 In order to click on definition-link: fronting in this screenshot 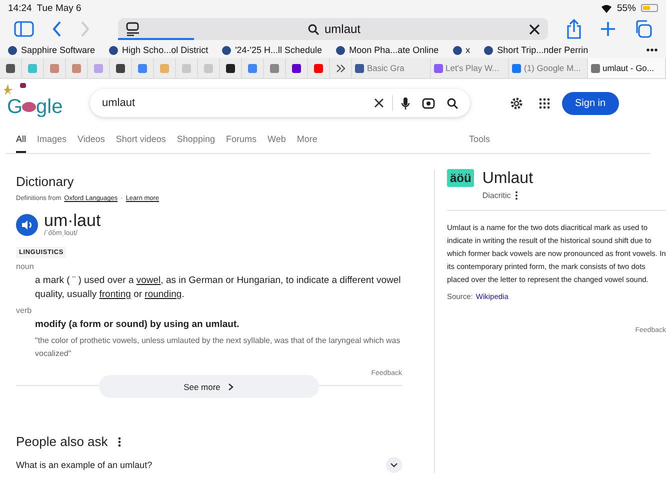, I will do `click(115, 294)`.